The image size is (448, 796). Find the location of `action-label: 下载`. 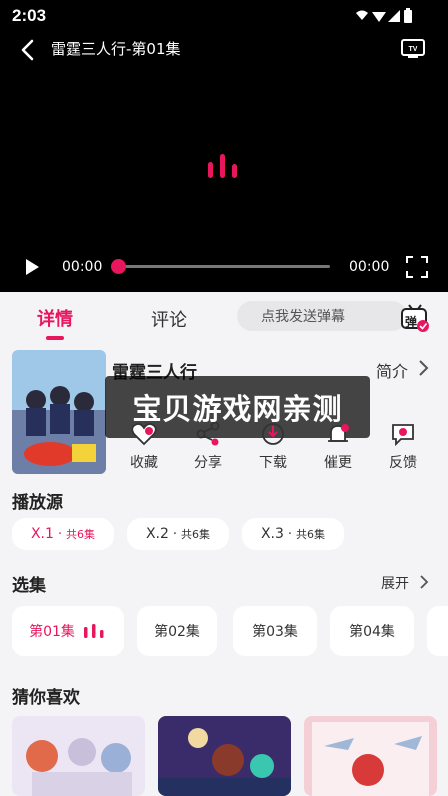

action-label: 下载 is located at coordinates (273, 463).